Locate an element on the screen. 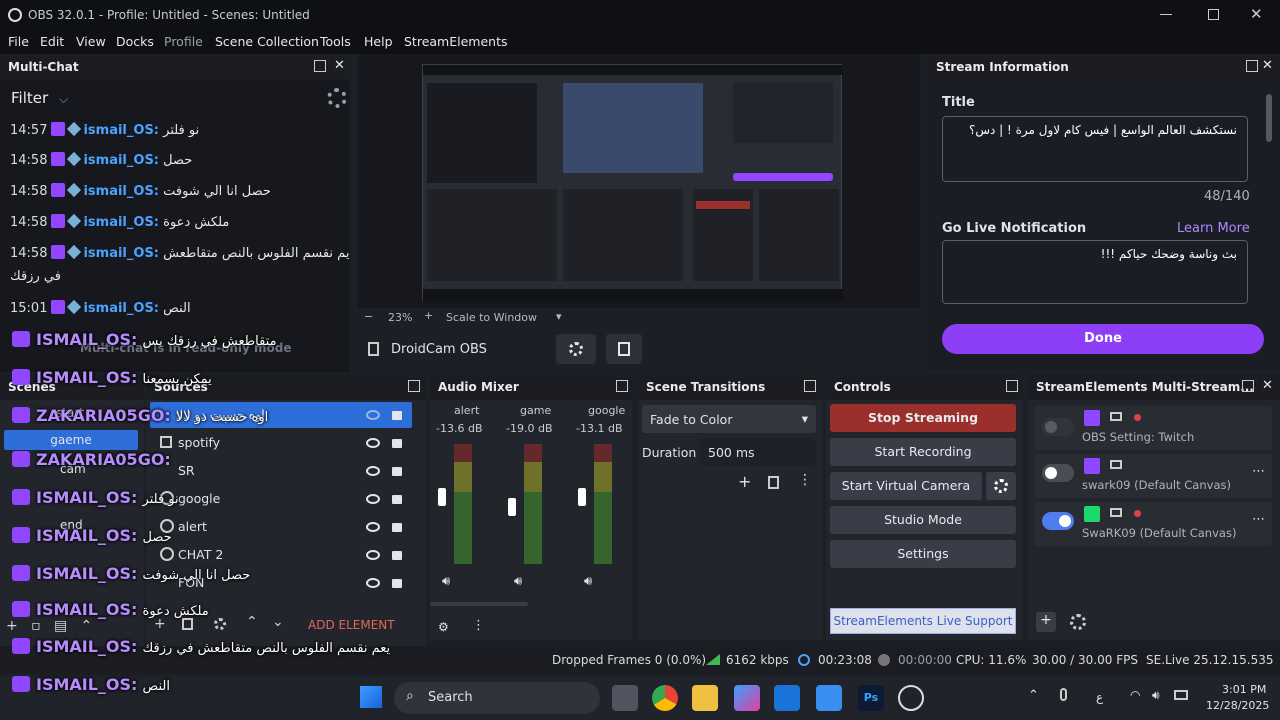 This screenshot has width=1280, height=720. mixer-scrollbar is located at coordinates (479, 604).